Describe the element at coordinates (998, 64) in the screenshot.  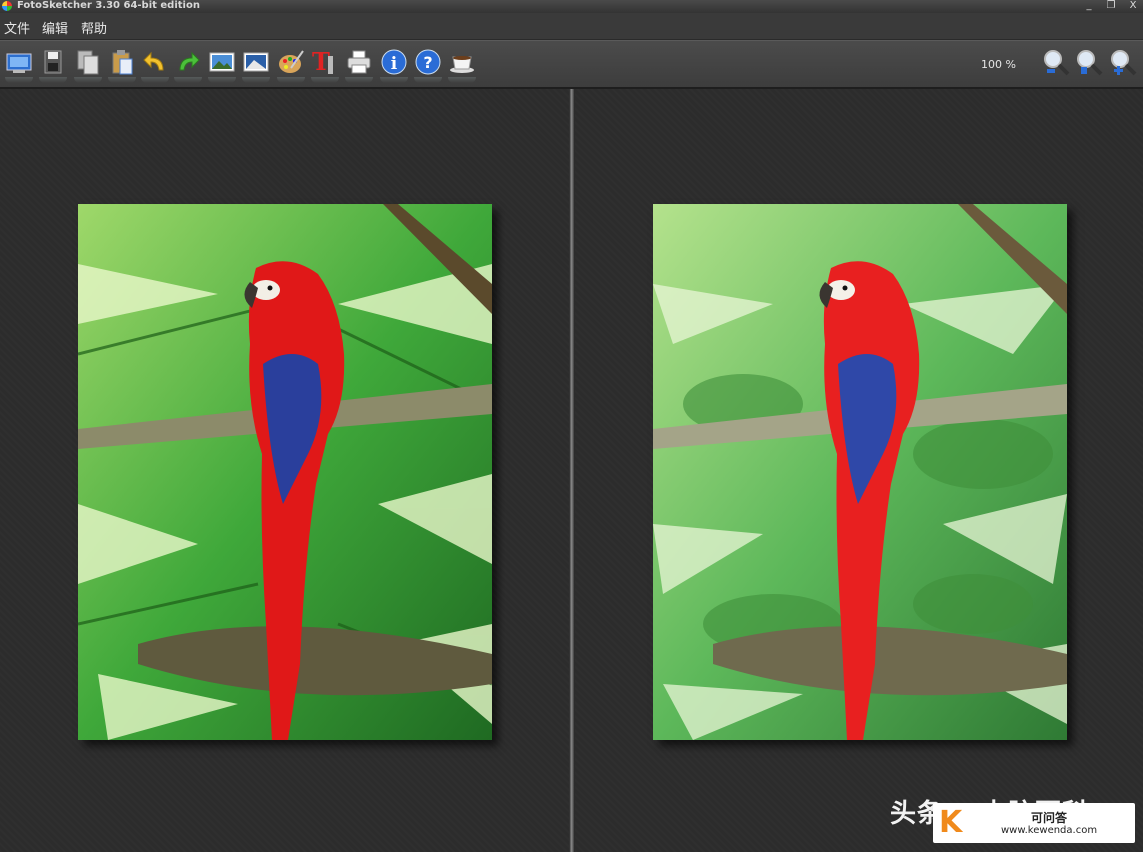
I see `zoom-level: 100 %` at that location.